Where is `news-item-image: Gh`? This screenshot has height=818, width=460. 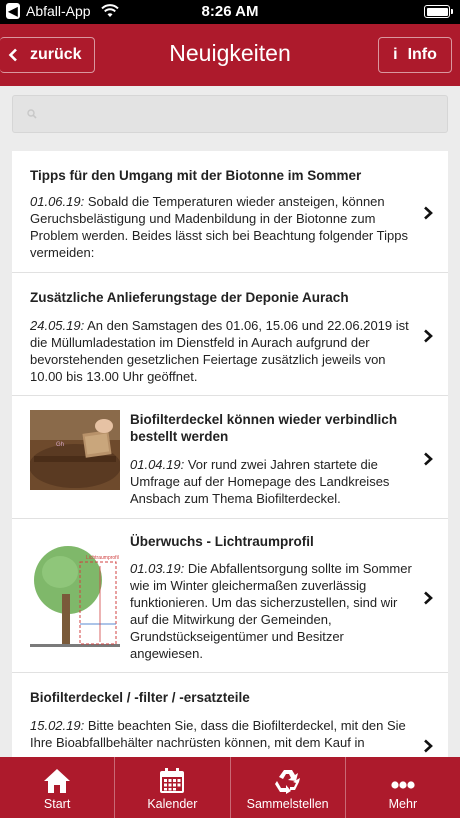 news-item-image: Gh is located at coordinates (75, 450).